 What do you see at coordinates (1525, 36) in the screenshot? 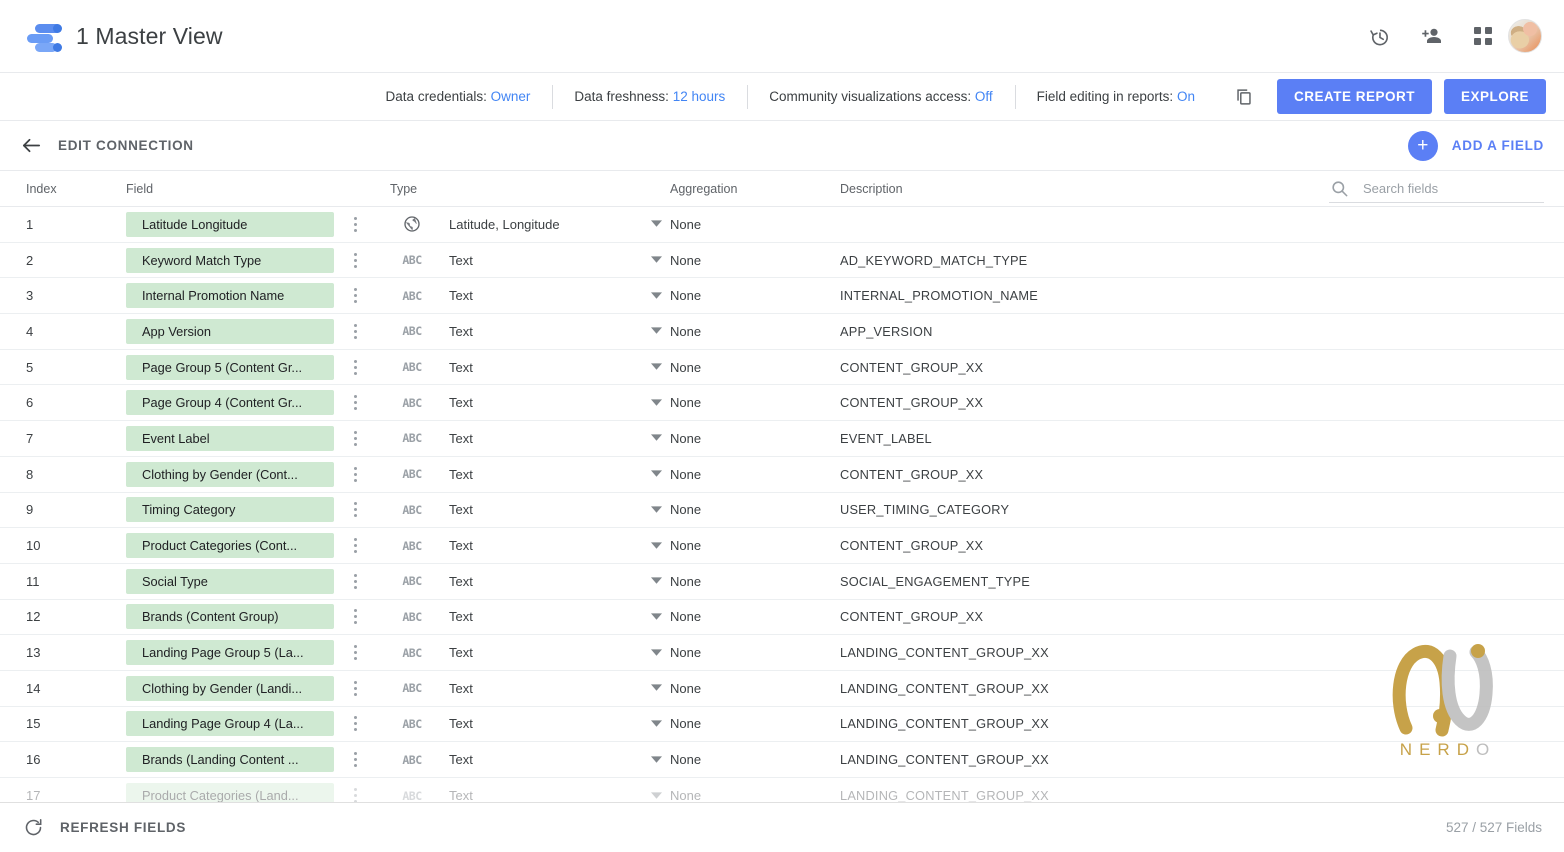
I see `avatar` at bounding box center [1525, 36].